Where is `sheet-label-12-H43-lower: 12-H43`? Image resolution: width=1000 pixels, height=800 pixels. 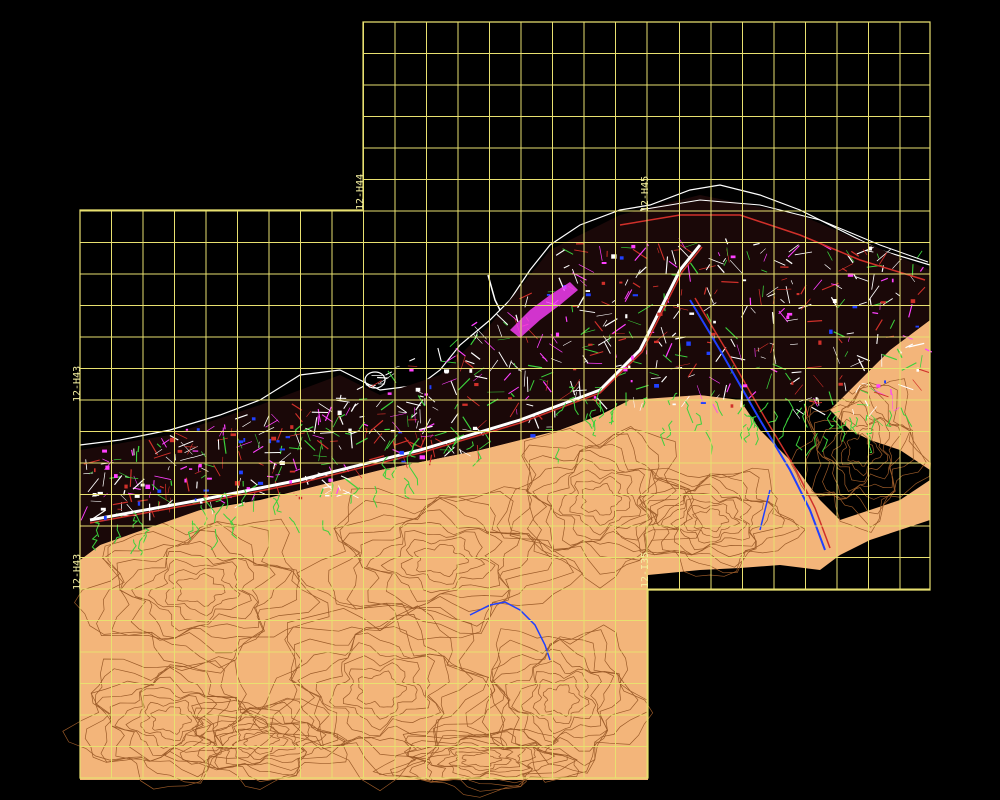 sheet-label-12-H43-lower: 12-H43 is located at coordinates (77, 571).